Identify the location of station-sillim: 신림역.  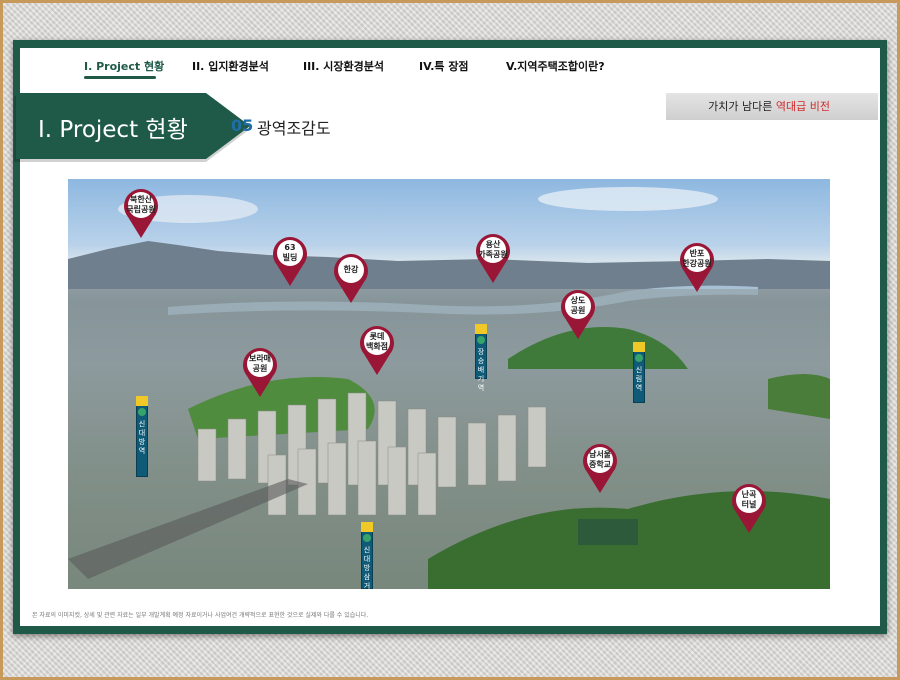
(639, 372).